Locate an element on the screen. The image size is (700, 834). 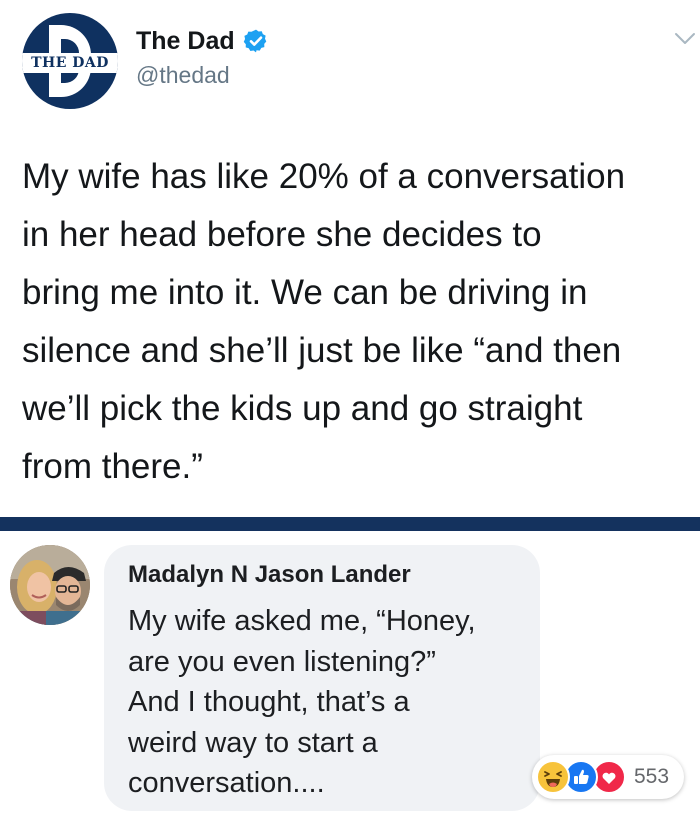
verified-badge-icon is located at coordinates (254, 41).